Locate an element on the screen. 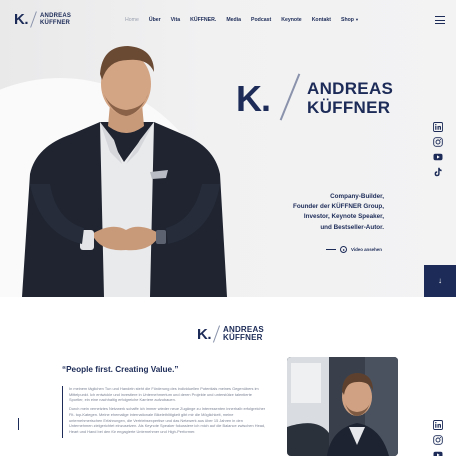 Image resolution: width=456 pixels, height=456 pixels. play-icon is located at coordinates (343, 249).